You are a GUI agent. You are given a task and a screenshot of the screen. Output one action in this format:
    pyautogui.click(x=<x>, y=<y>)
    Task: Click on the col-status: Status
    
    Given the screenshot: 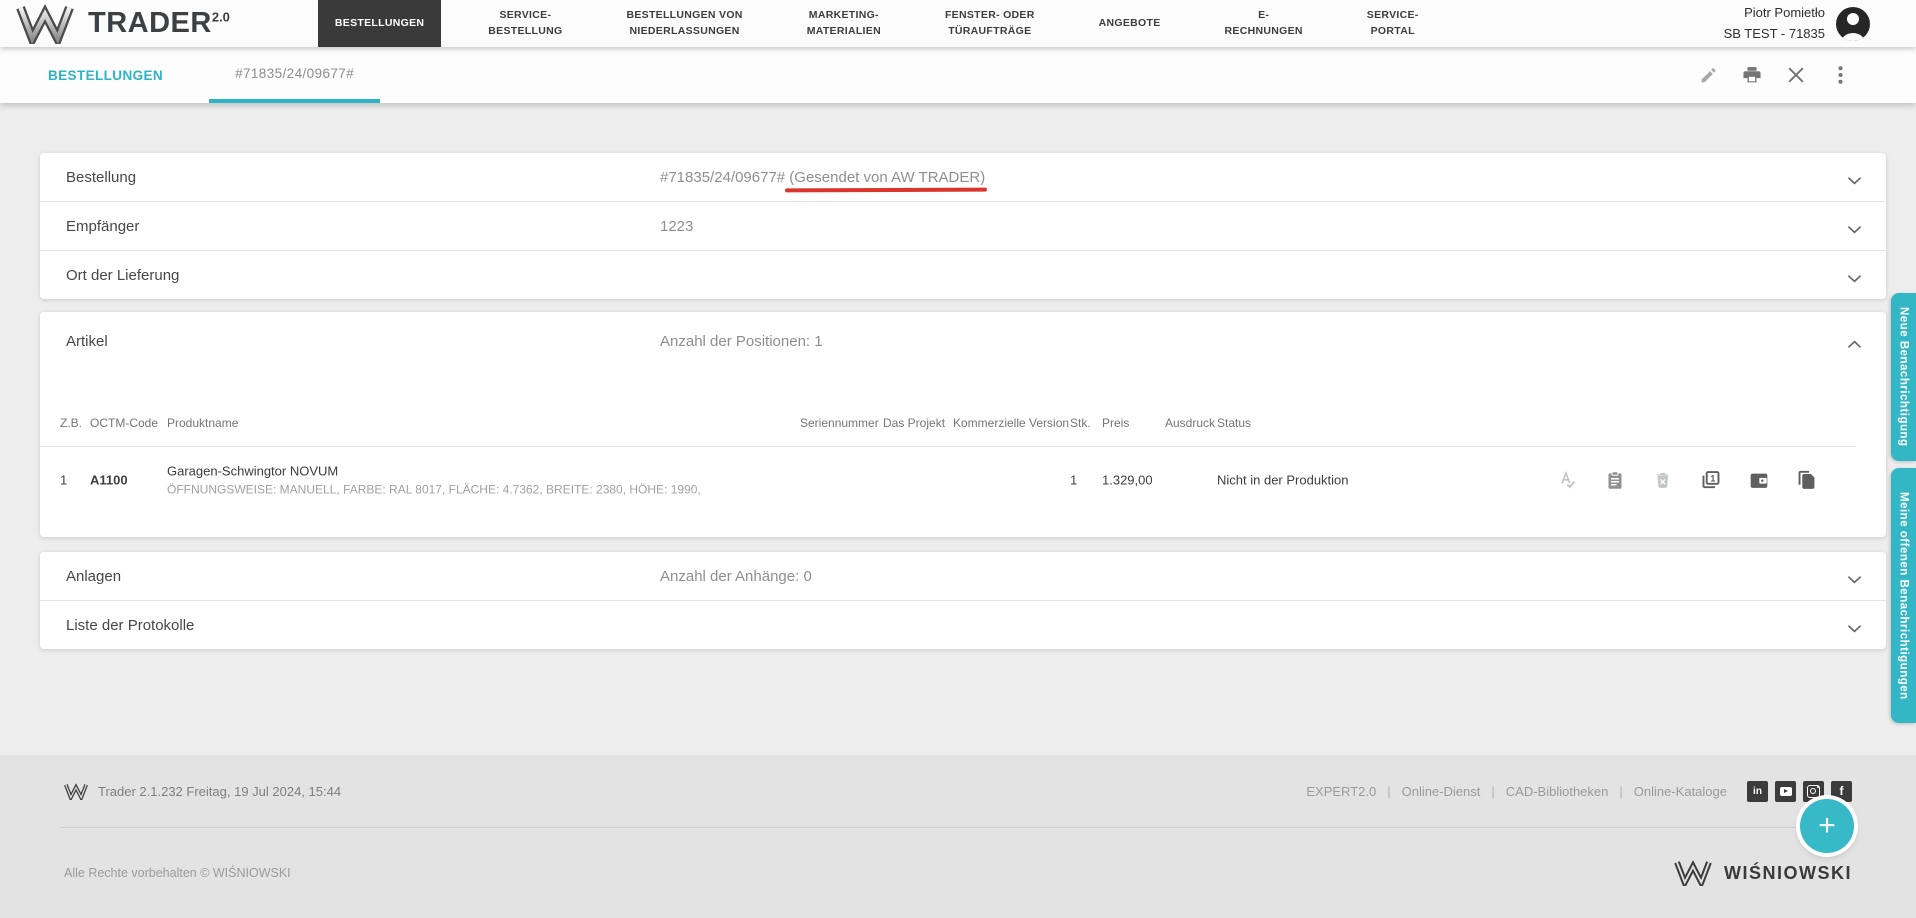 What is the action you would take?
    pyautogui.click(x=1234, y=423)
    